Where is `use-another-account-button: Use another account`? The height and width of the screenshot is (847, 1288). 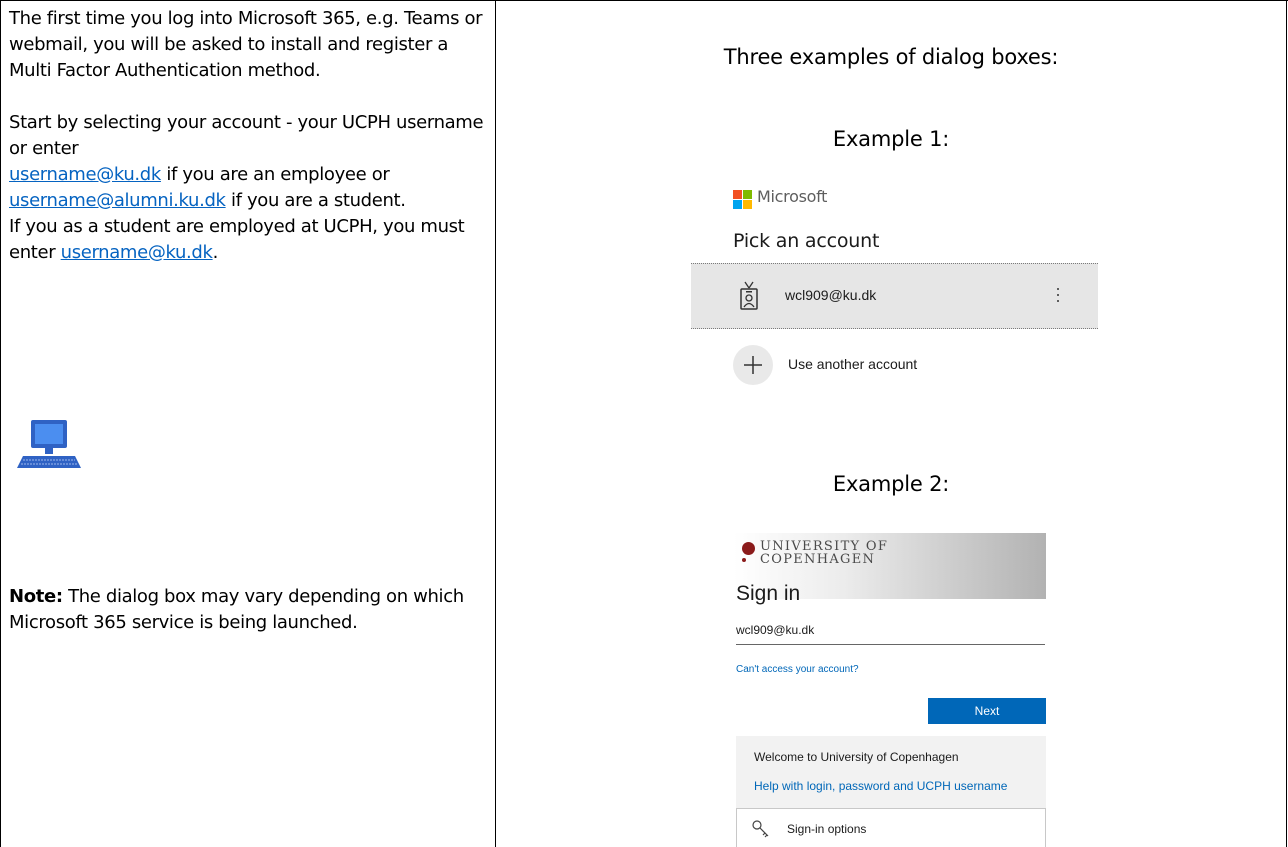 use-another-account-button: Use another account is located at coordinates (883, 365).